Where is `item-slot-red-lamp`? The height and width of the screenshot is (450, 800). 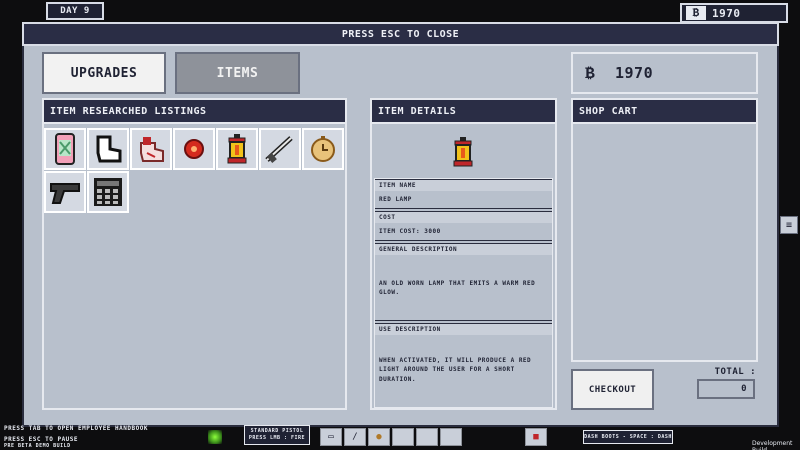 item-slot-red-lamp is located at coordinates (237, 149).